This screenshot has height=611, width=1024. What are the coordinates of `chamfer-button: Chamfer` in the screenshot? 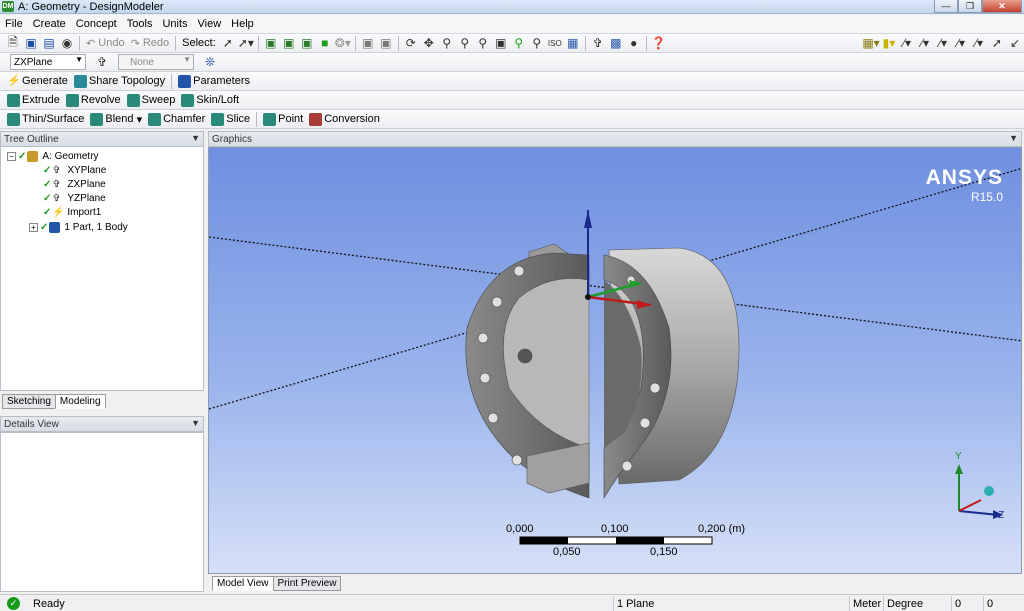 It's located at (176, 119).